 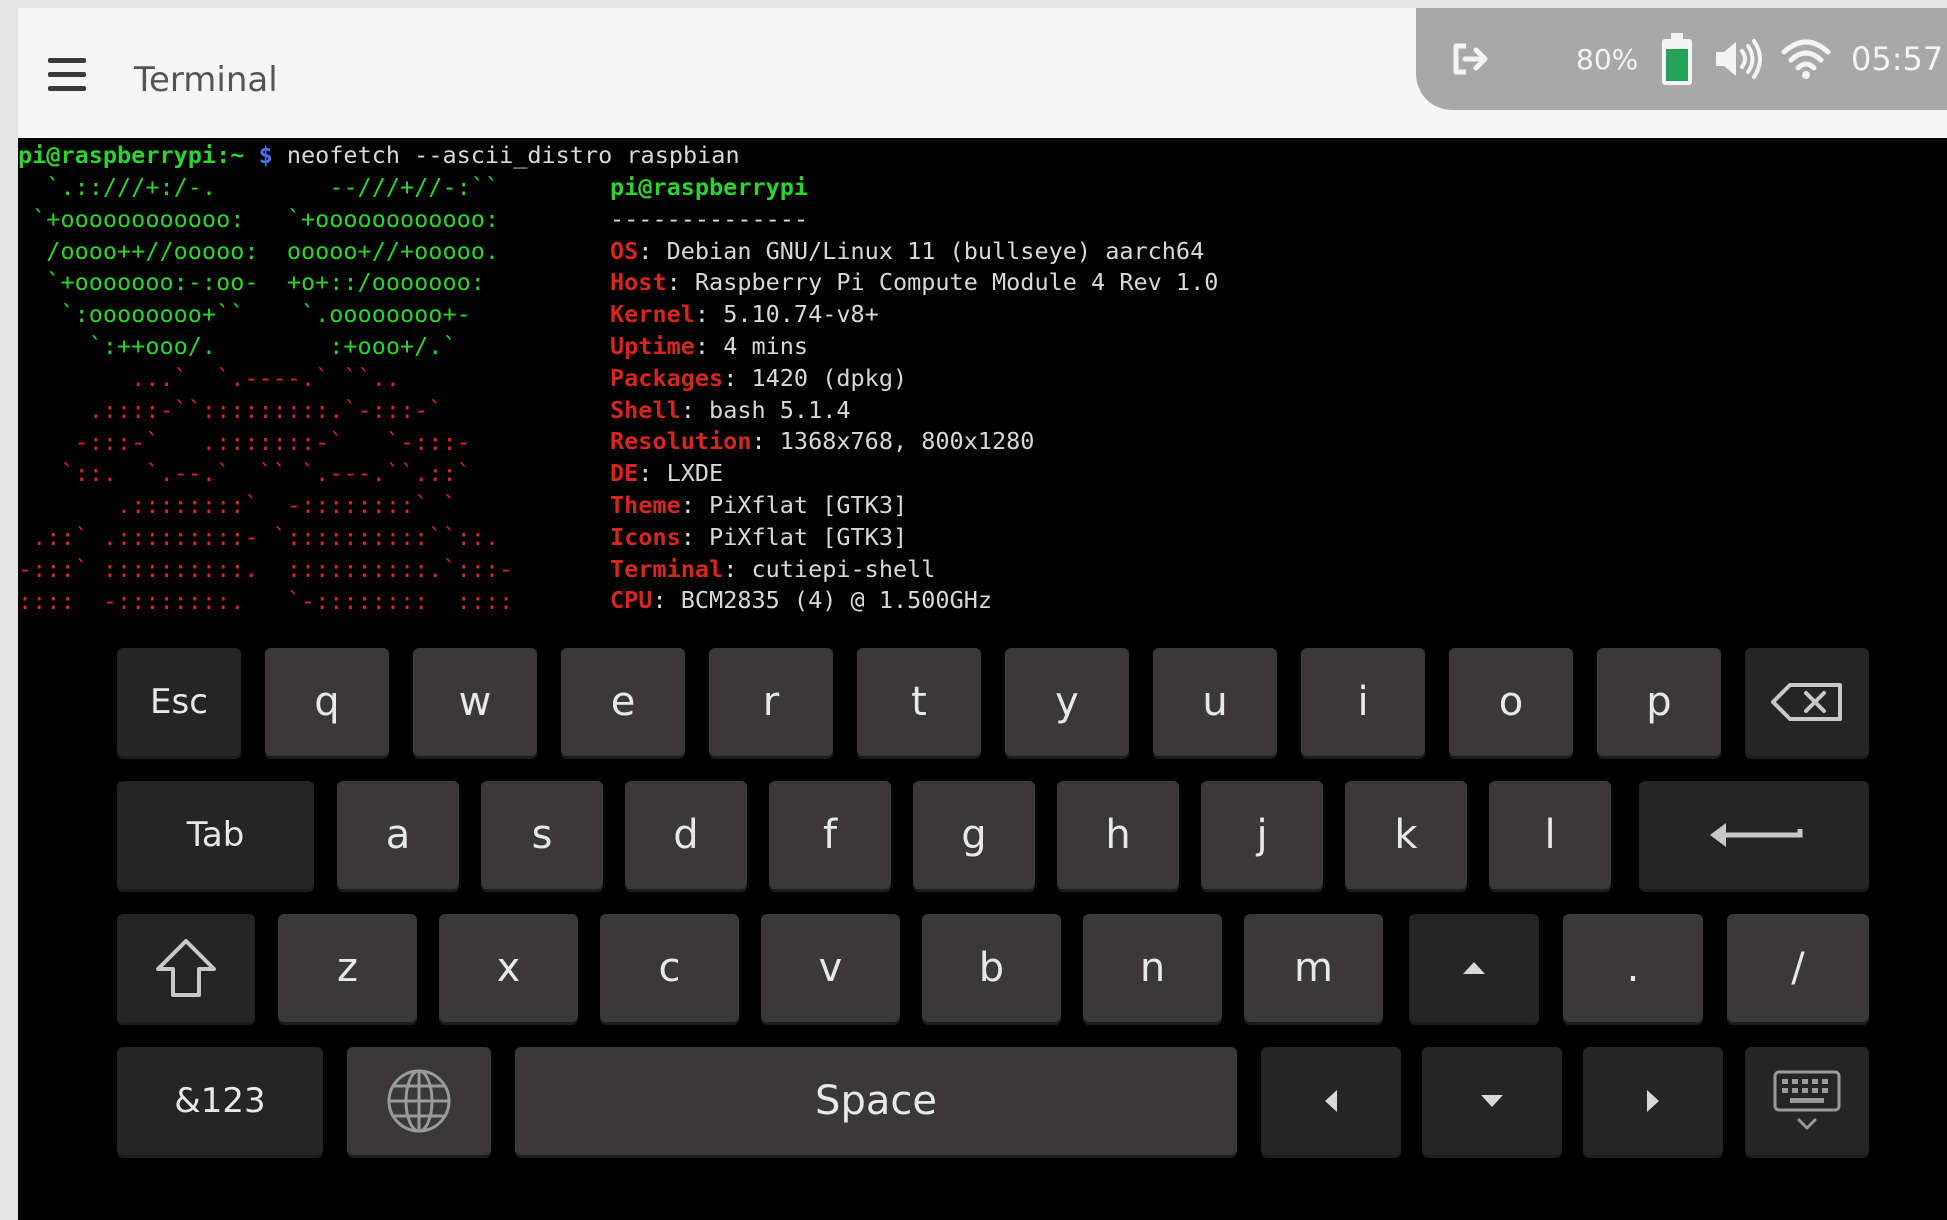 I want to click on enter-arrow-icon, so click(x=1754, y=835).